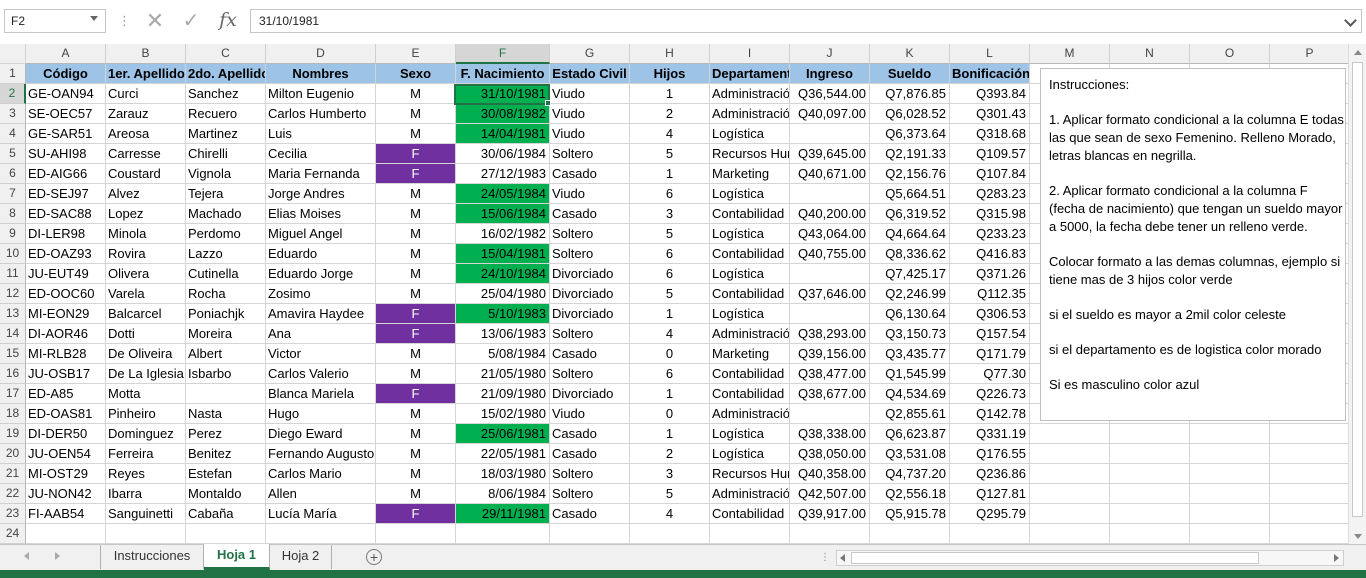 The image size is (1366, 578). I want to click on cell-e7: M, so click(416, 194).